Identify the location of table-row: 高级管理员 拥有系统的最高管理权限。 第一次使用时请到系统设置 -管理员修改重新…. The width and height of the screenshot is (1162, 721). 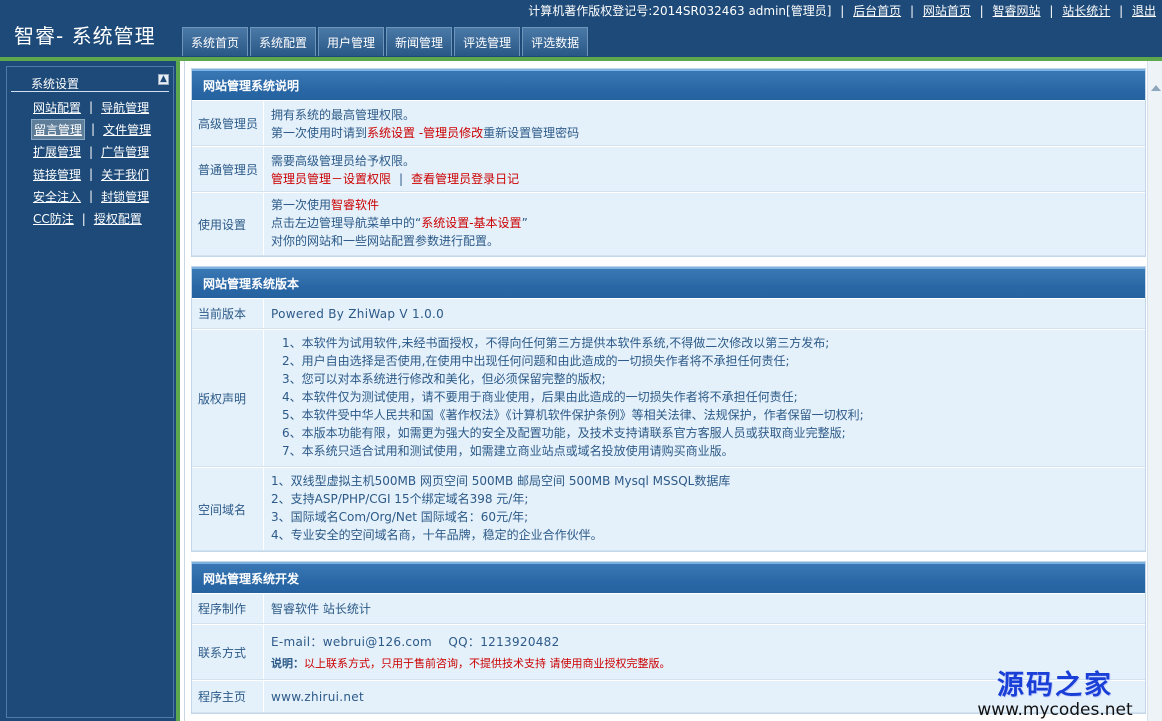
(668, 123).